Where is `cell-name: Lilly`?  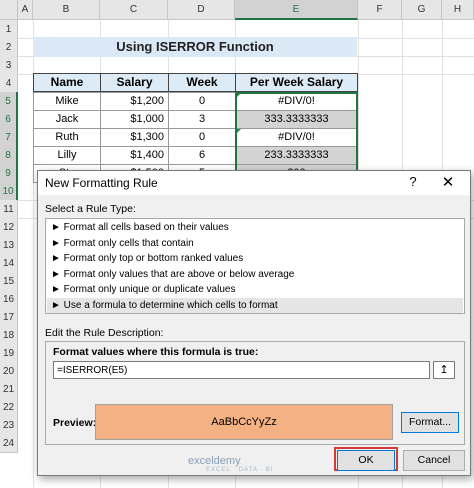
cell-name: Lilly is located at coordinates (67, 155).